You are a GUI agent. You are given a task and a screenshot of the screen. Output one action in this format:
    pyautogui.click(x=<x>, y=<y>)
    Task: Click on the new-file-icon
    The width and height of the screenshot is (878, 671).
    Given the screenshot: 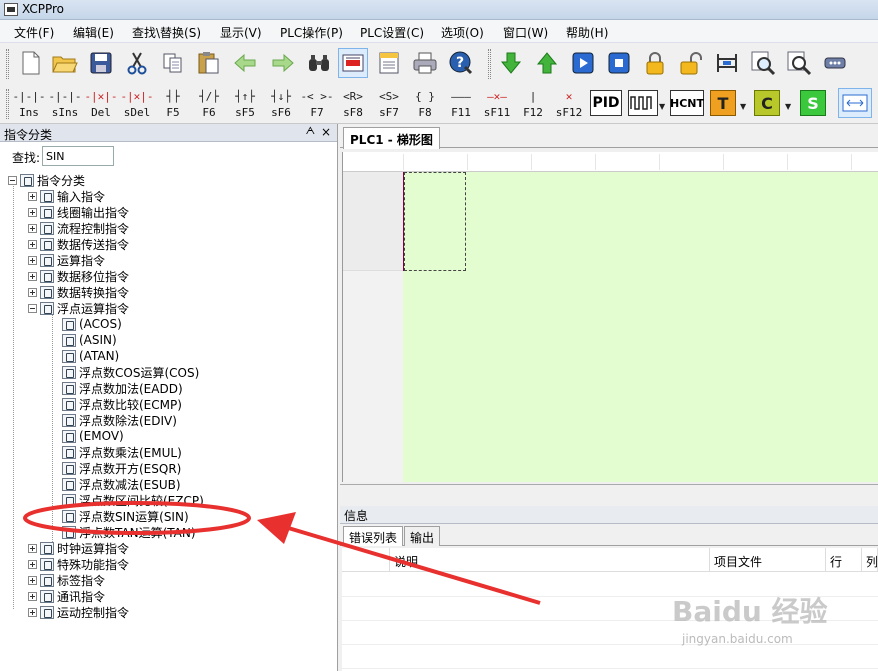 What is the action you would take?
    pyautogui.click(x=31, y=63)
    